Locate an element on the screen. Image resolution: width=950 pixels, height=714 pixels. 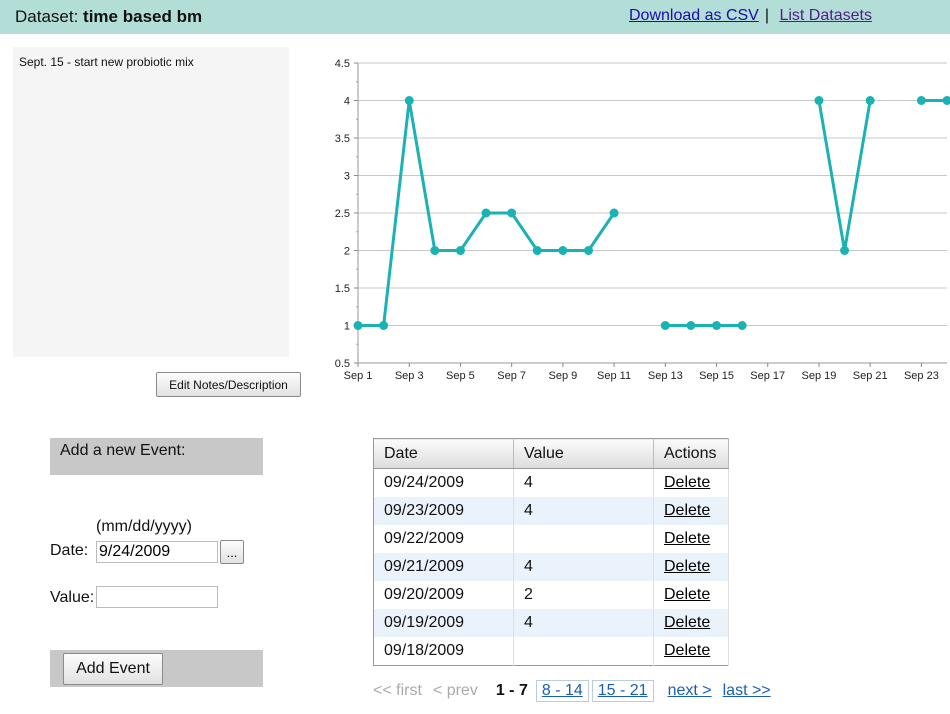
pager-first: << first is located at coordinates (397, 690).